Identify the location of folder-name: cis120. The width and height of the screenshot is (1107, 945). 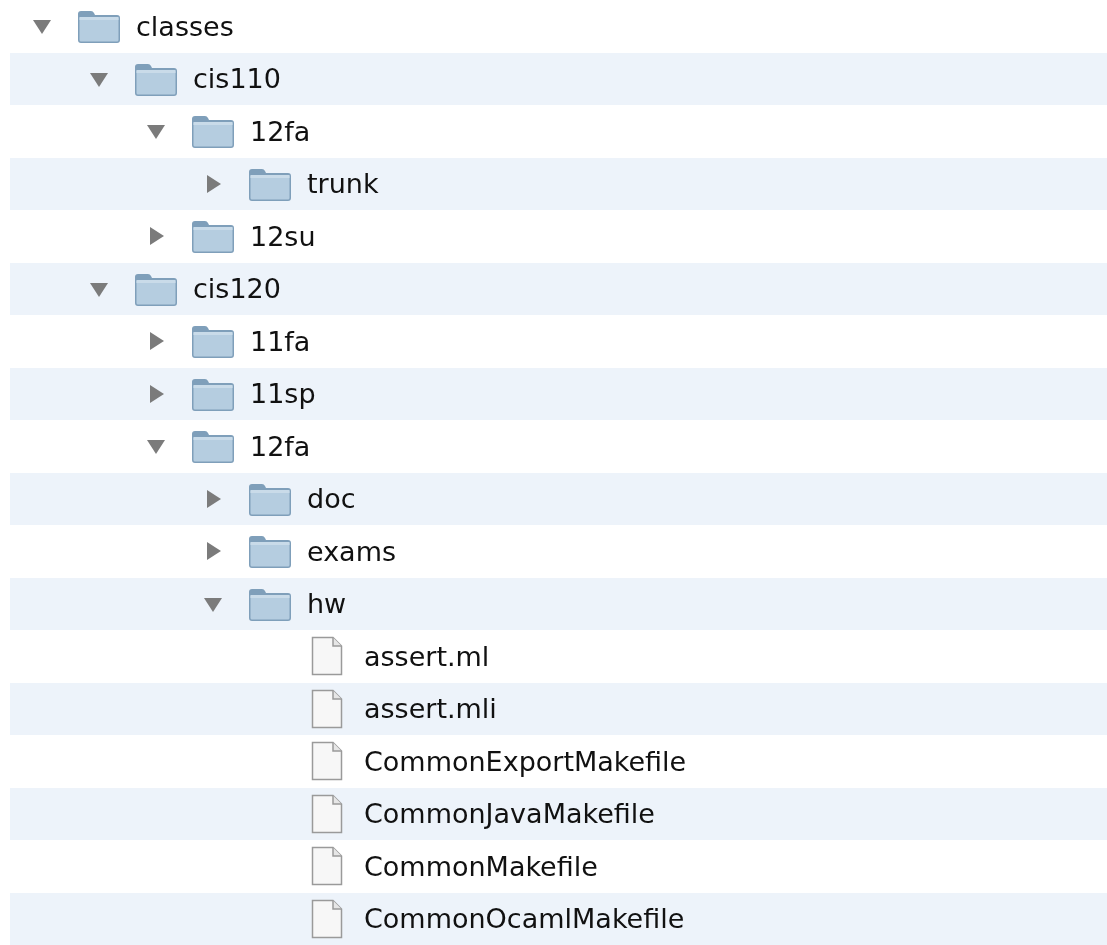
(237, 289).